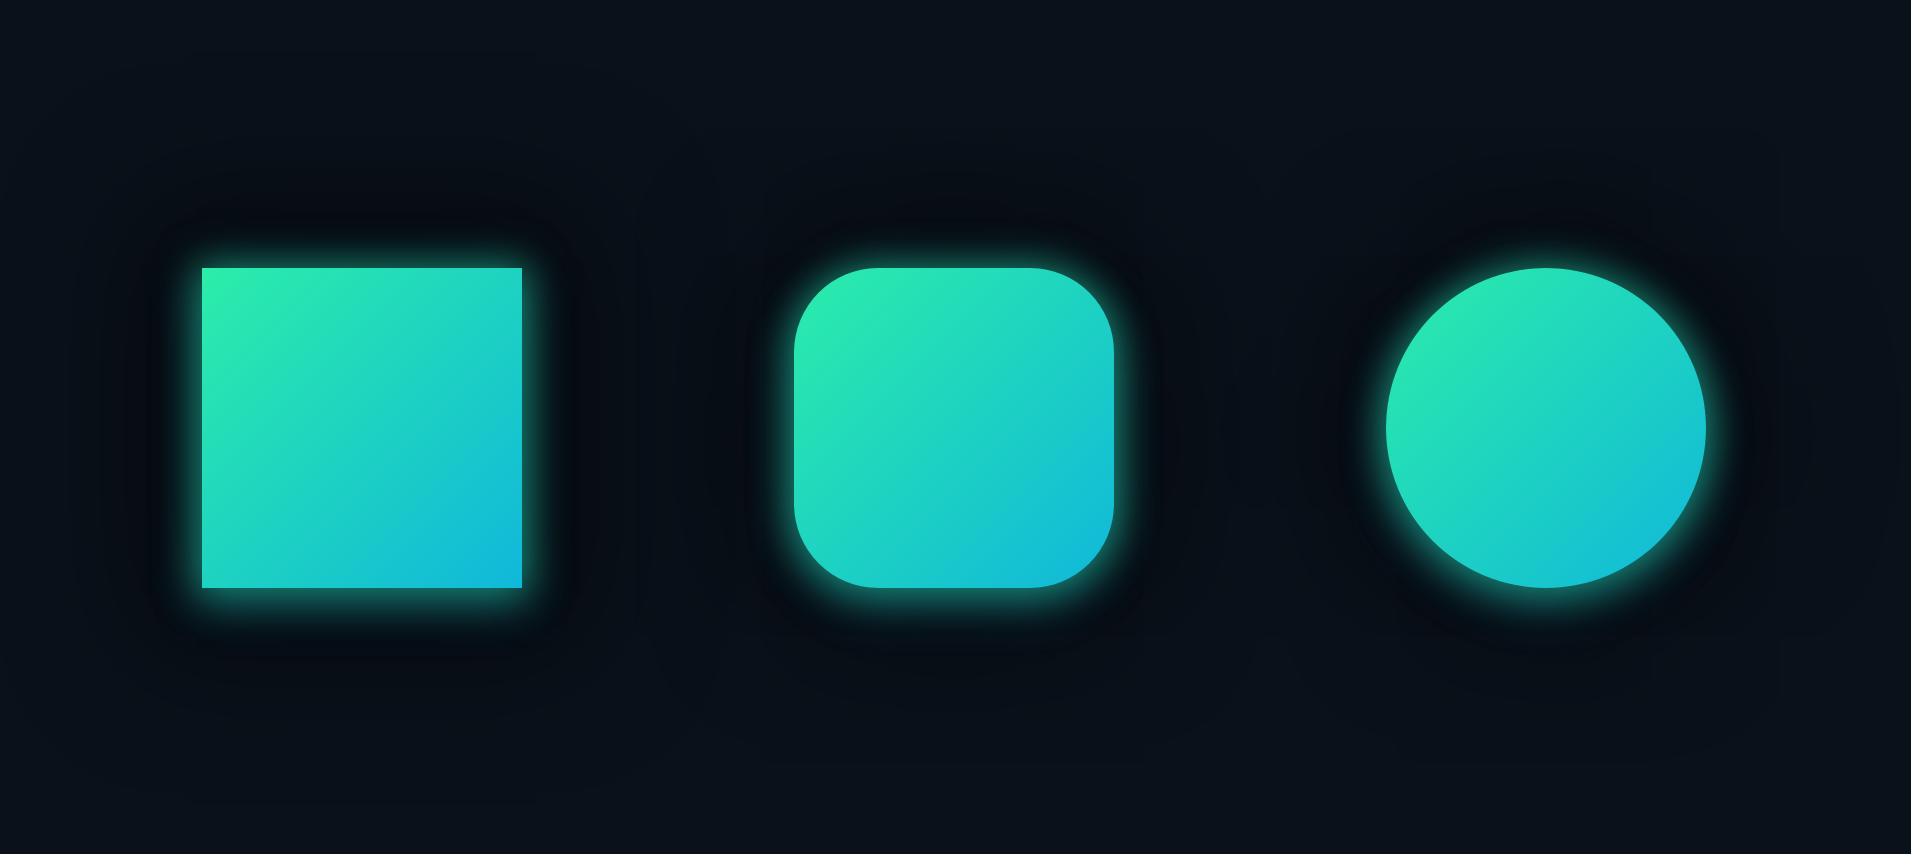 The image size is (1911, 854). What do you see at coordinates (1546, 428) in the screenshot?
I see `gradient-circle` at bounding box center [1546, 428].